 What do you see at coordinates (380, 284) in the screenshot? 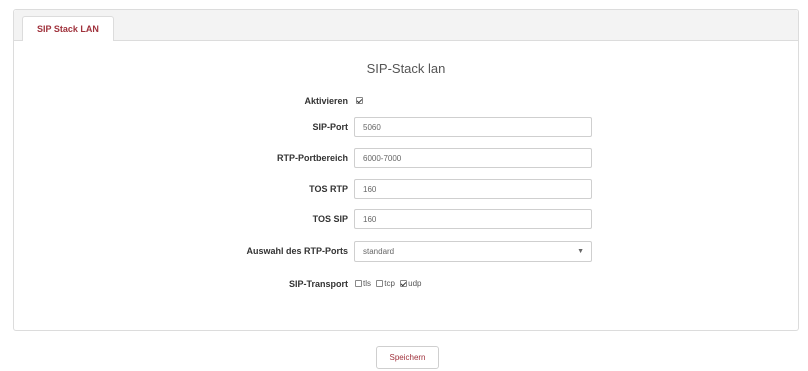
I see `tcp-checkbox` at bounding box center [380, 284].